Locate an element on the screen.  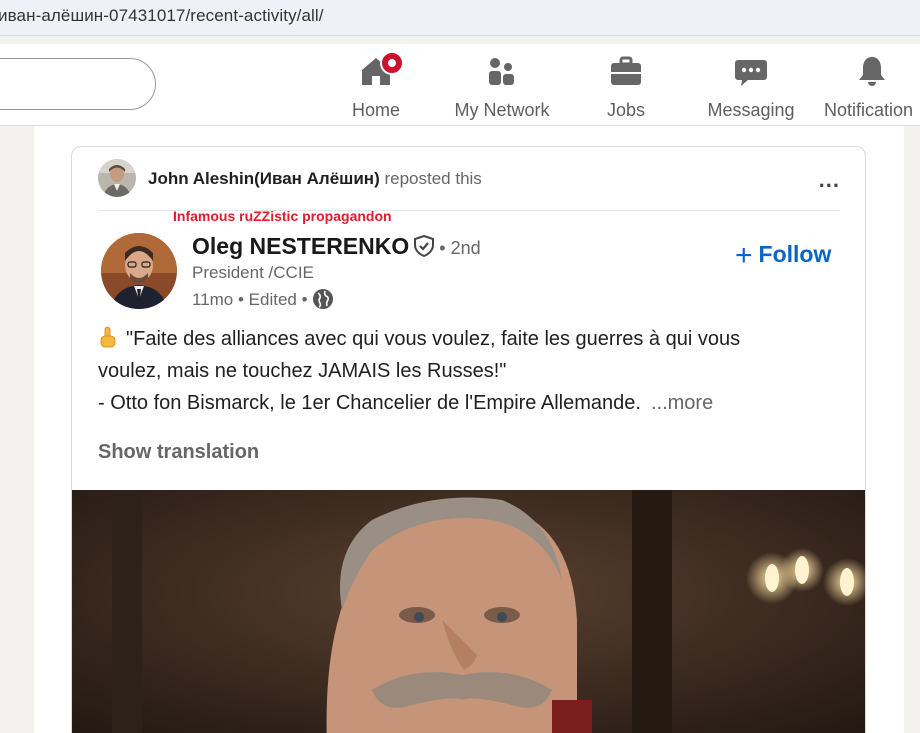
reposter-name-text: John Aleshin(Иван Алёшин) is located at coordinates (264, 178).